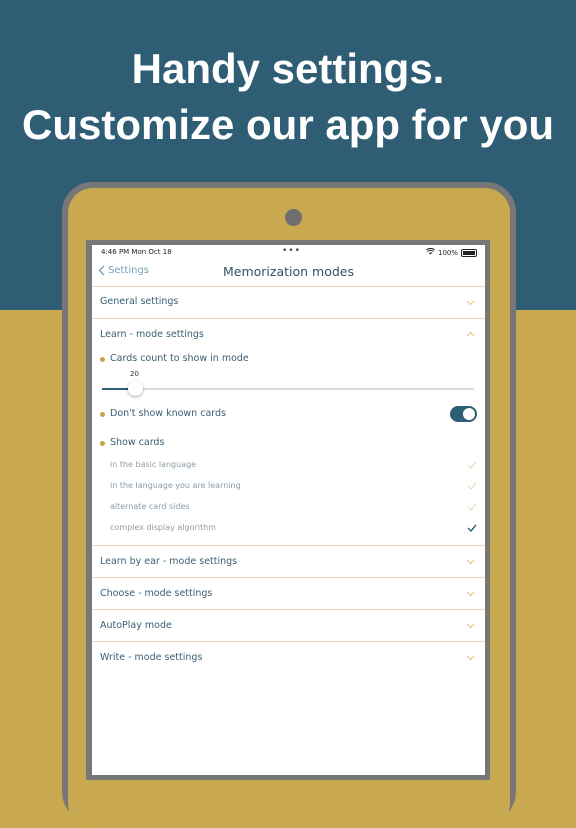 Image resolution: width=576 pixels, height=828 pixels. Describe the element at coordinates (288, 657) in the screenshot. I see `section-write: Write - mode settings` at that location.